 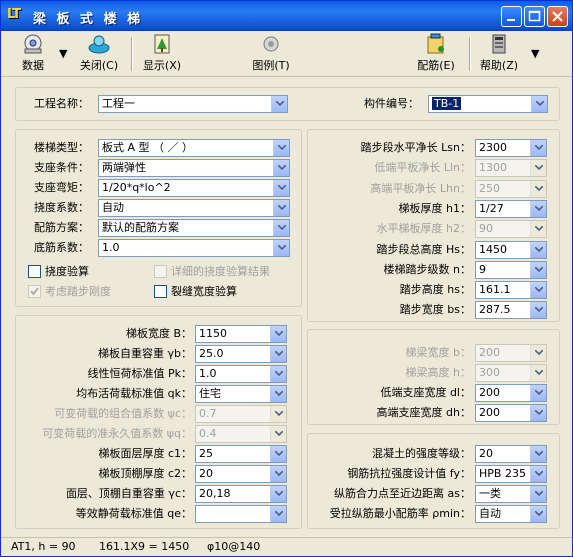 I want to click on material-combo: 一类, so click(x=511, y=494).